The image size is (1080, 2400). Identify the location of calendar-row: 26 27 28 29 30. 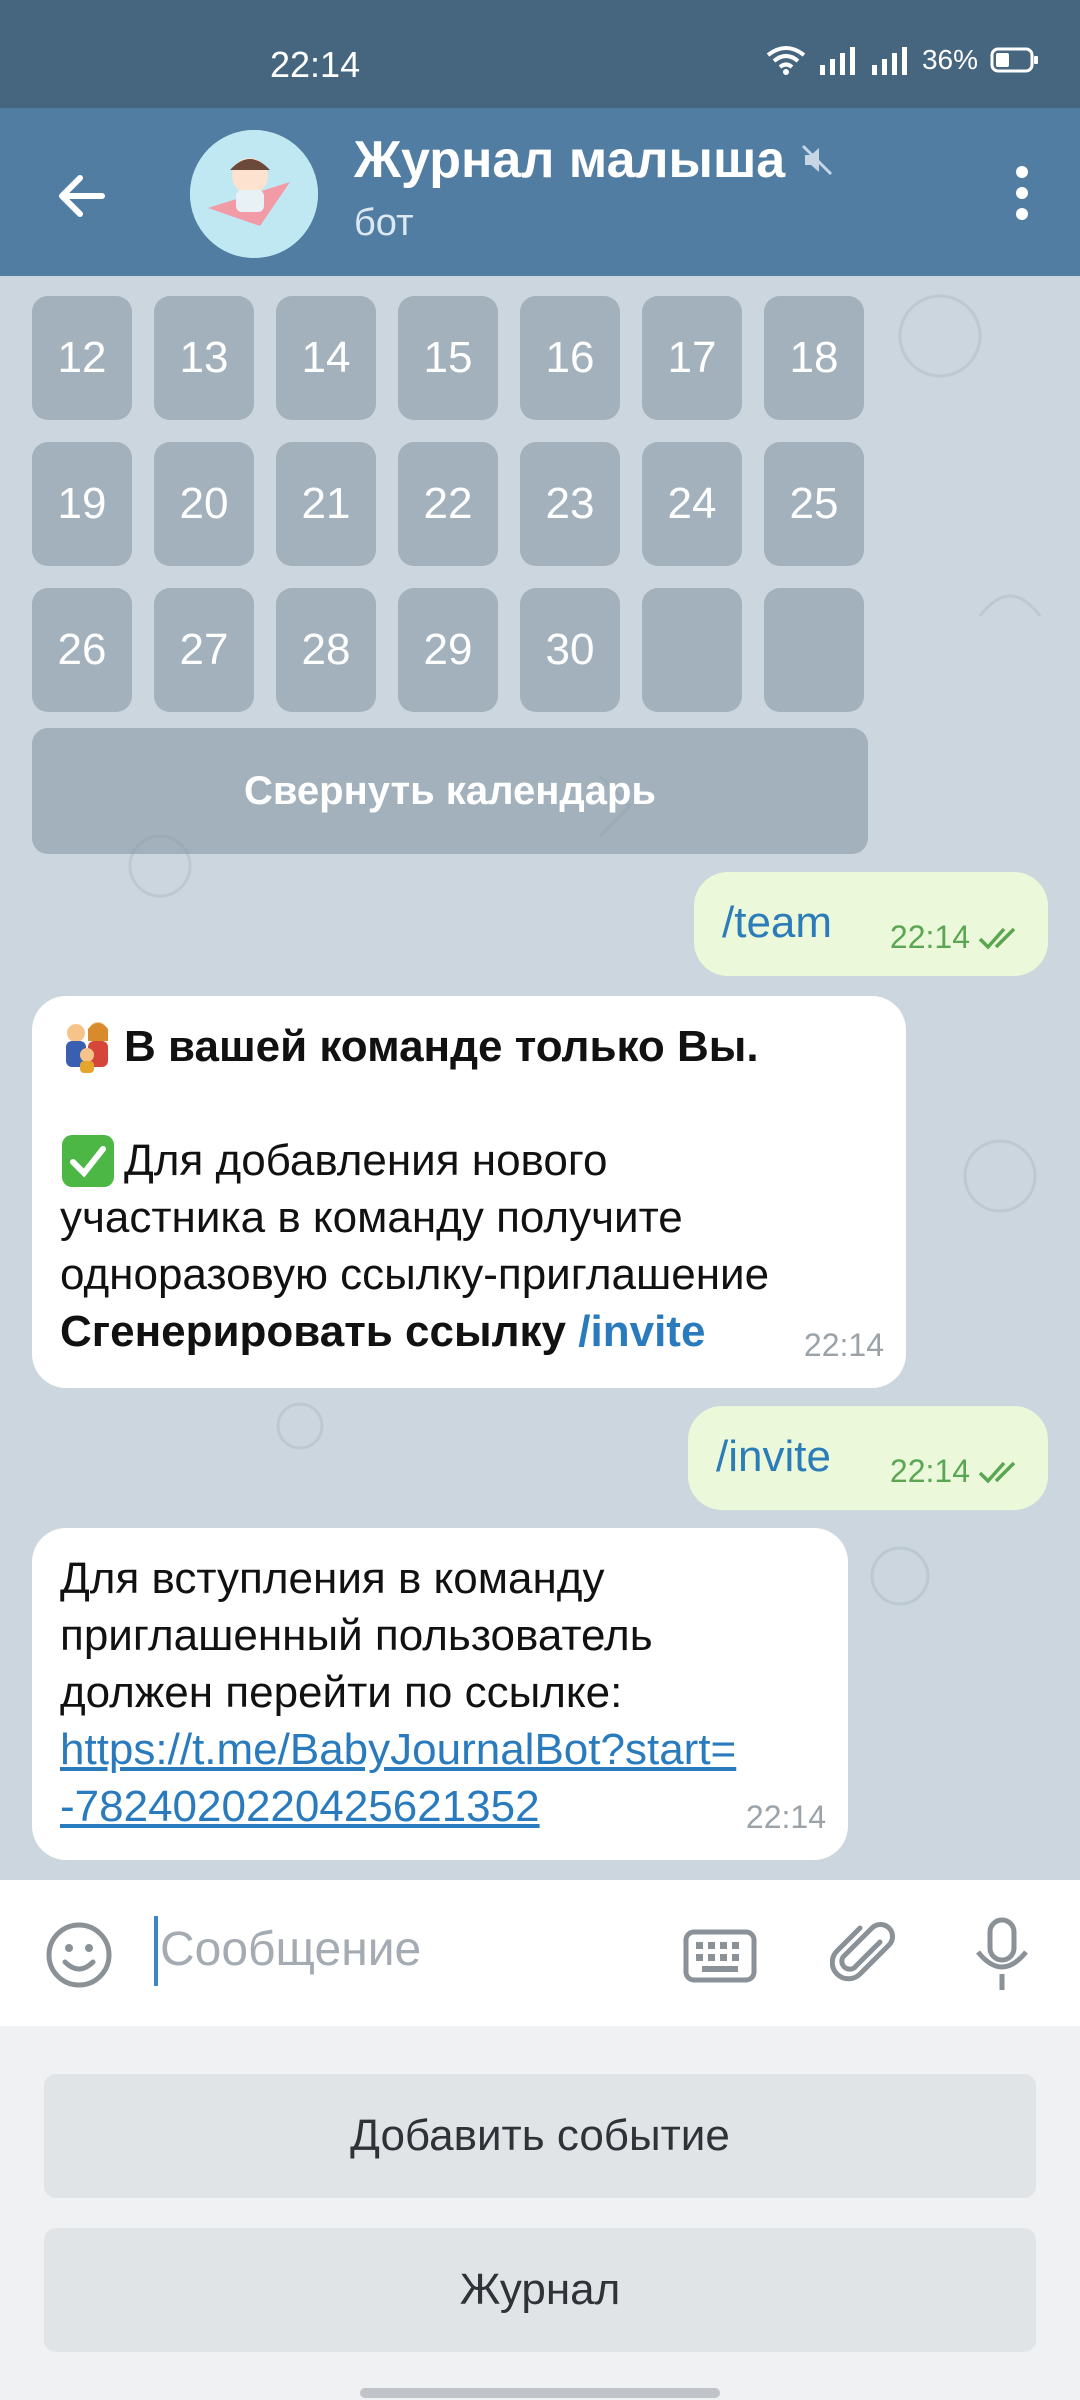
(448, 650).